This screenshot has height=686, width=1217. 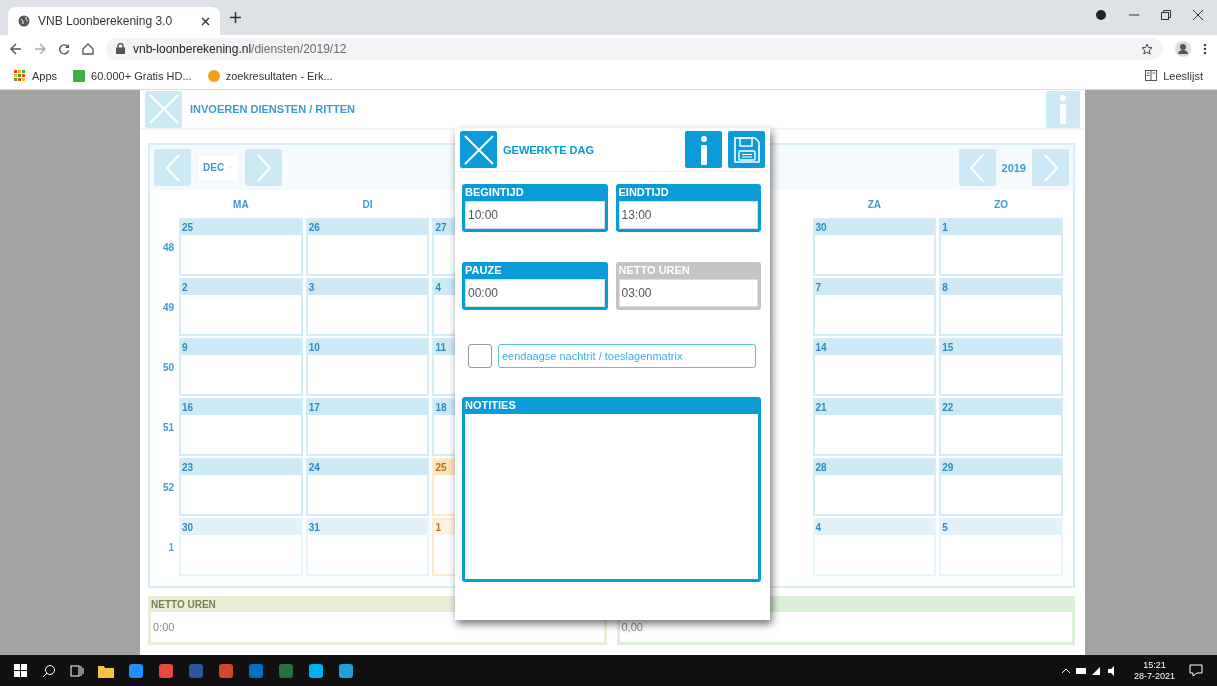 What do you see at coordinates (367, 205) in the screenshot?
I see `weekday-label: DI` at bounding box center [367, 205].